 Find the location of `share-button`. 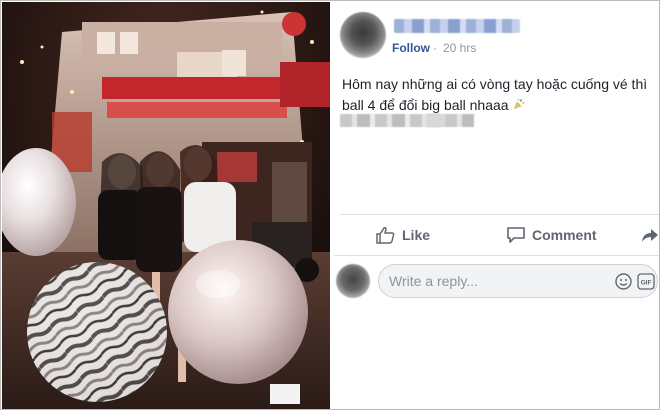

share-button is located at coordinates (650, 235).